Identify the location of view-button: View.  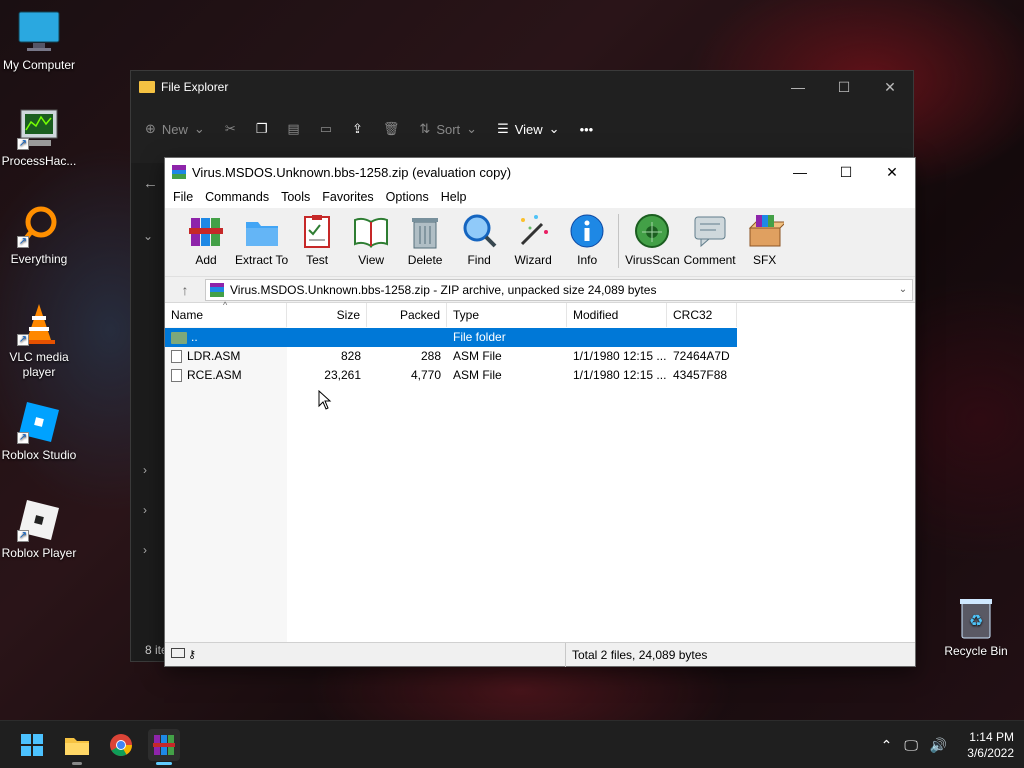
(371, 239).